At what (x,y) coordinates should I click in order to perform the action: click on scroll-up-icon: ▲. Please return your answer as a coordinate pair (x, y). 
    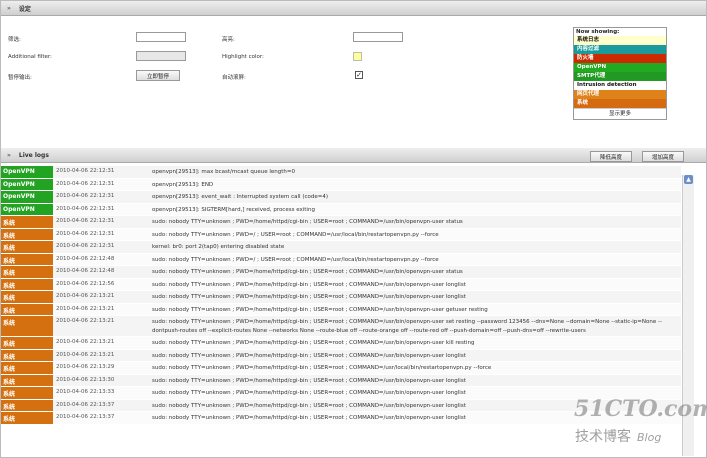
    Looking at the image, I should click on (688, 179).